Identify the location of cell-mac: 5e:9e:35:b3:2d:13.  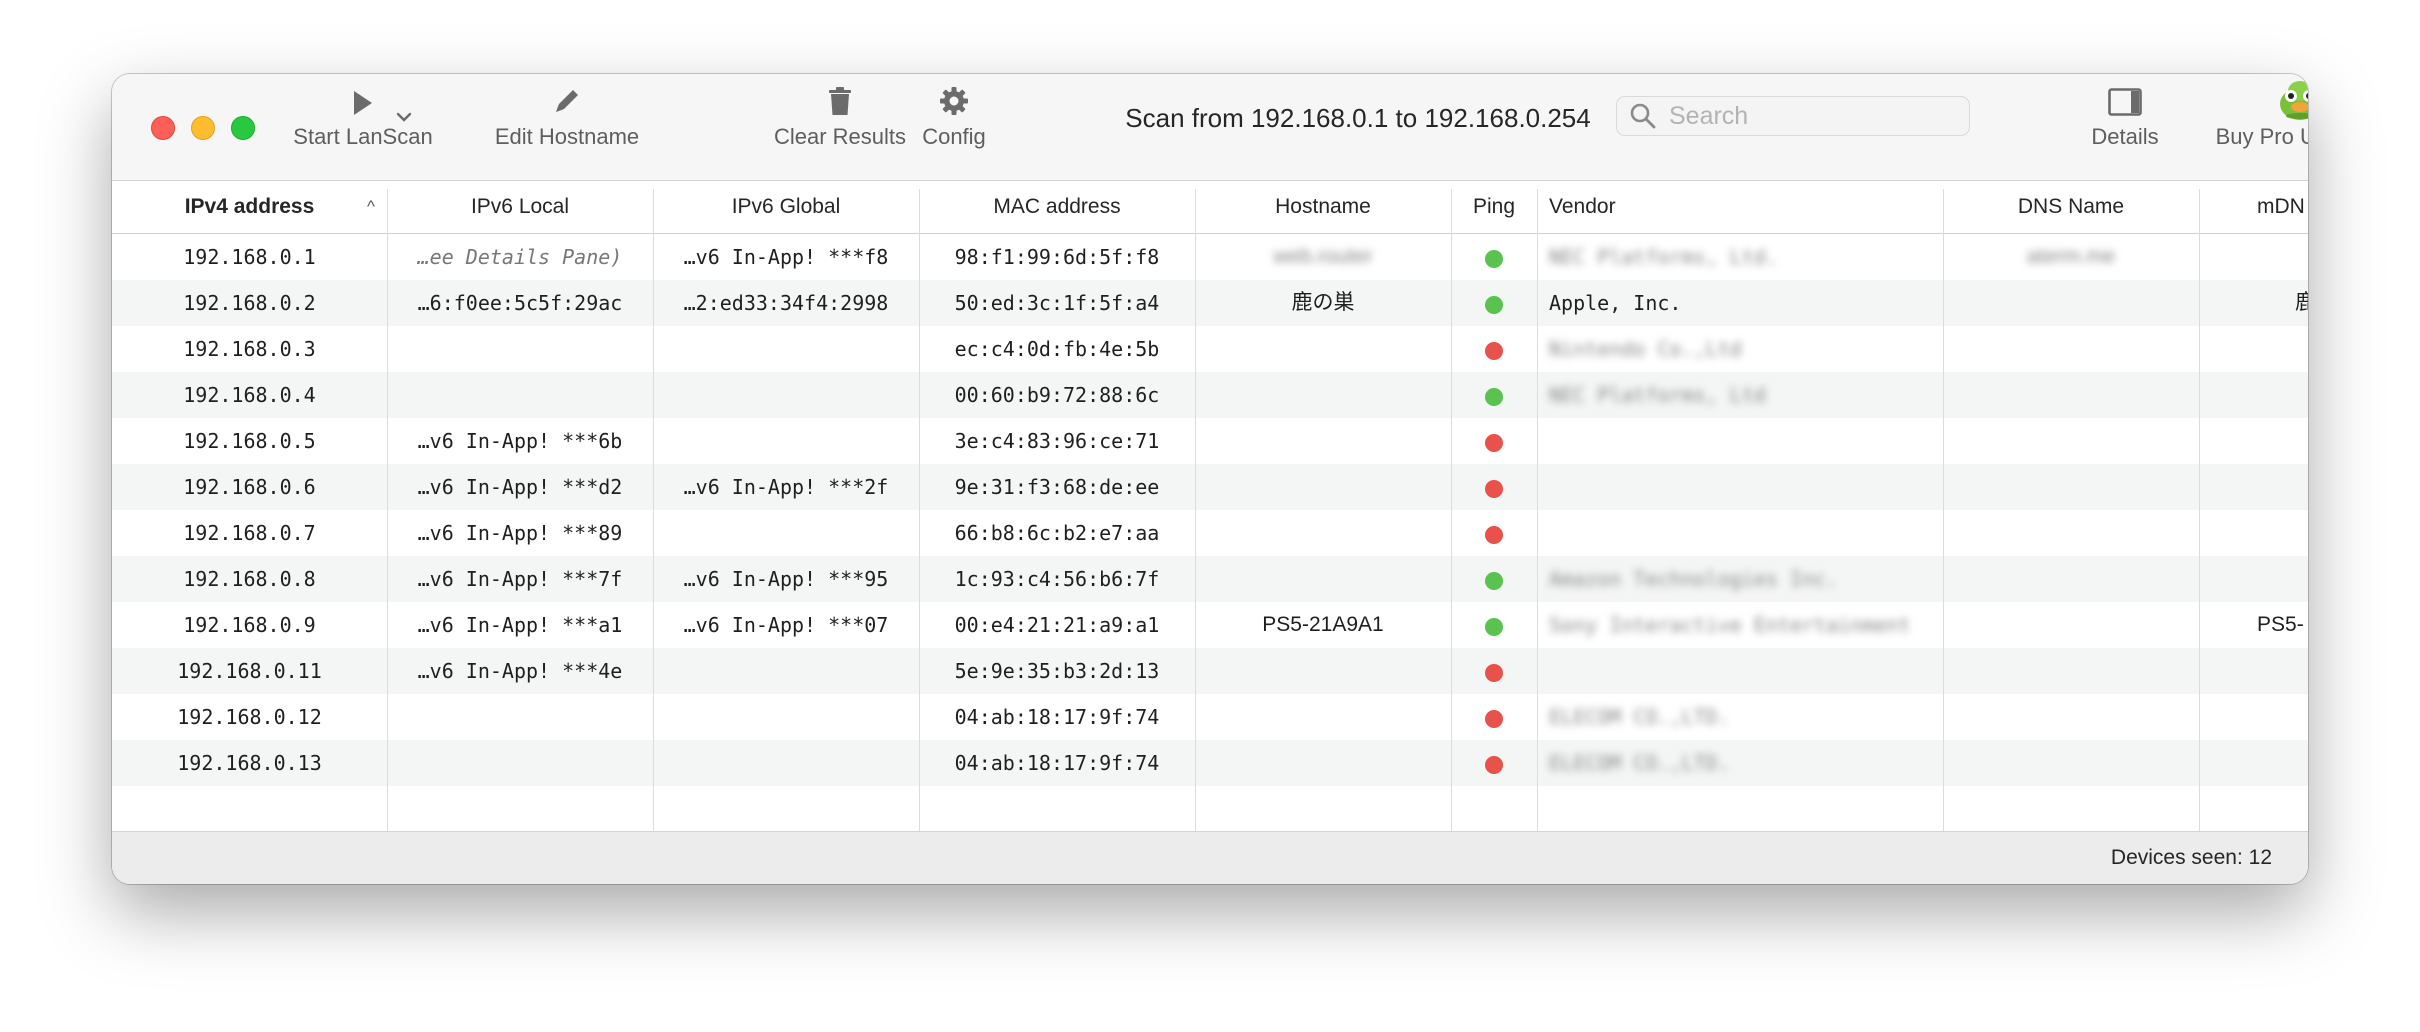
(1057, 671).